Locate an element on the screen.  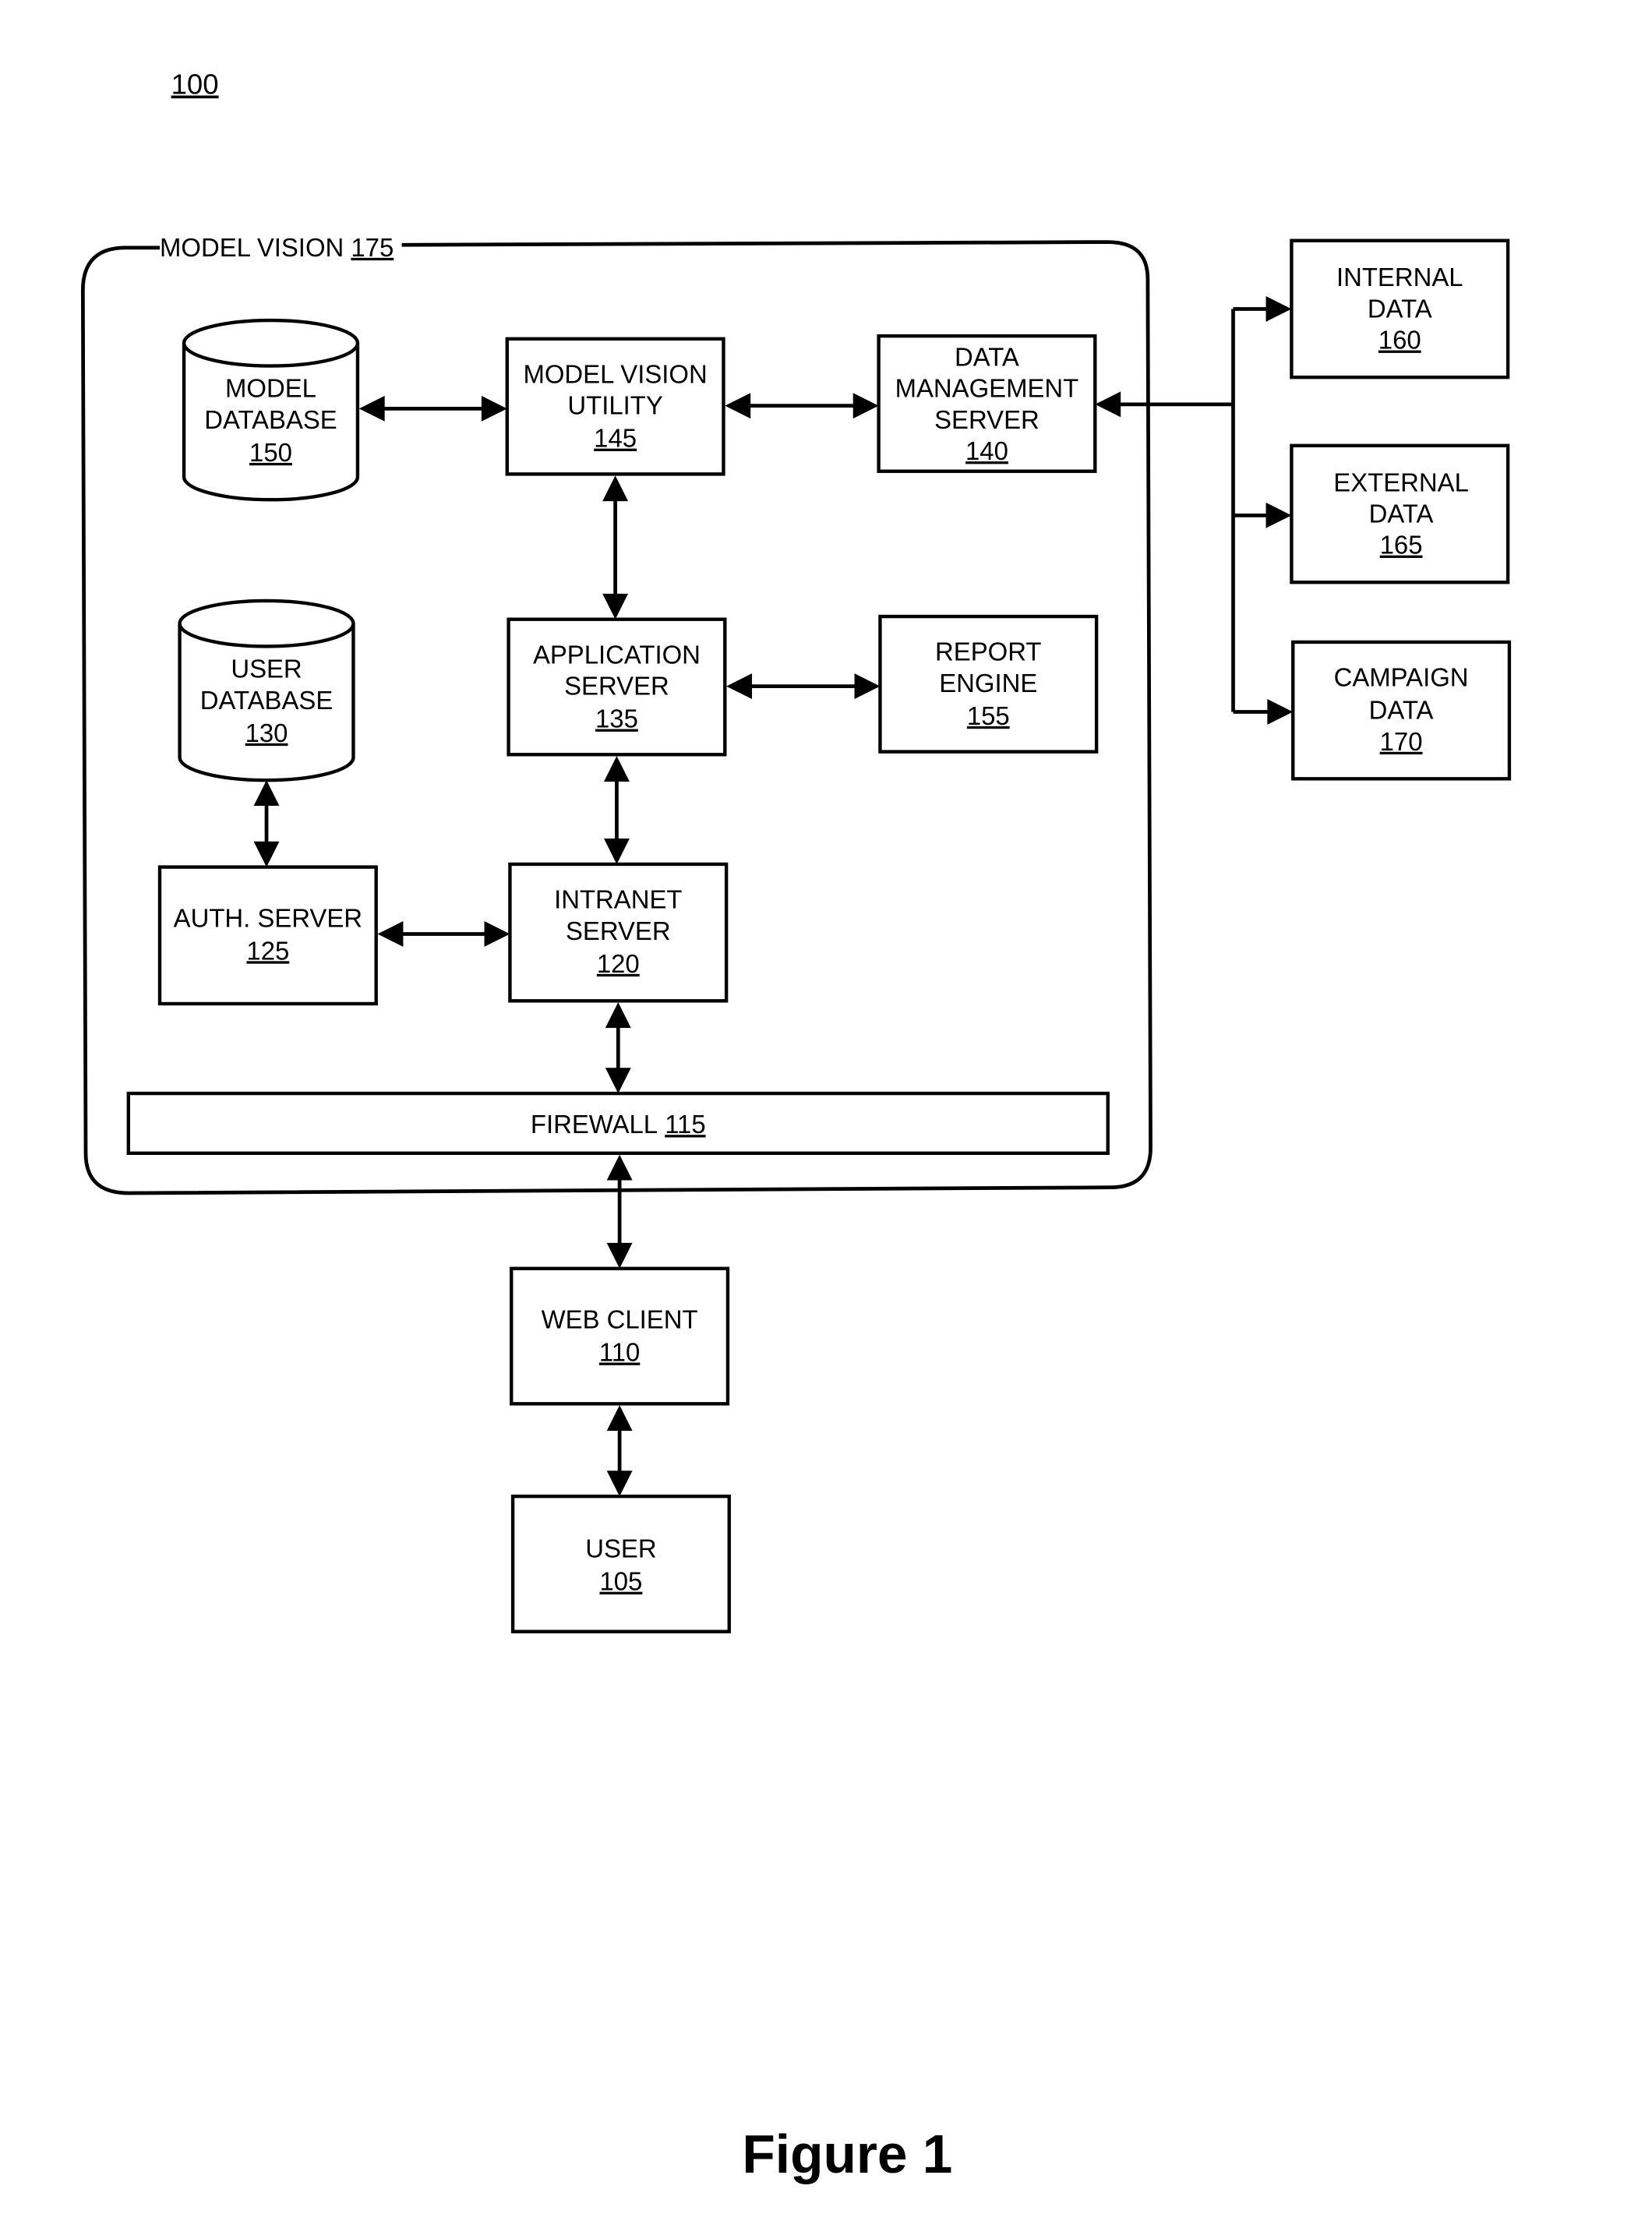
arrow-auth-intranet is located at coordinates (444, 934).